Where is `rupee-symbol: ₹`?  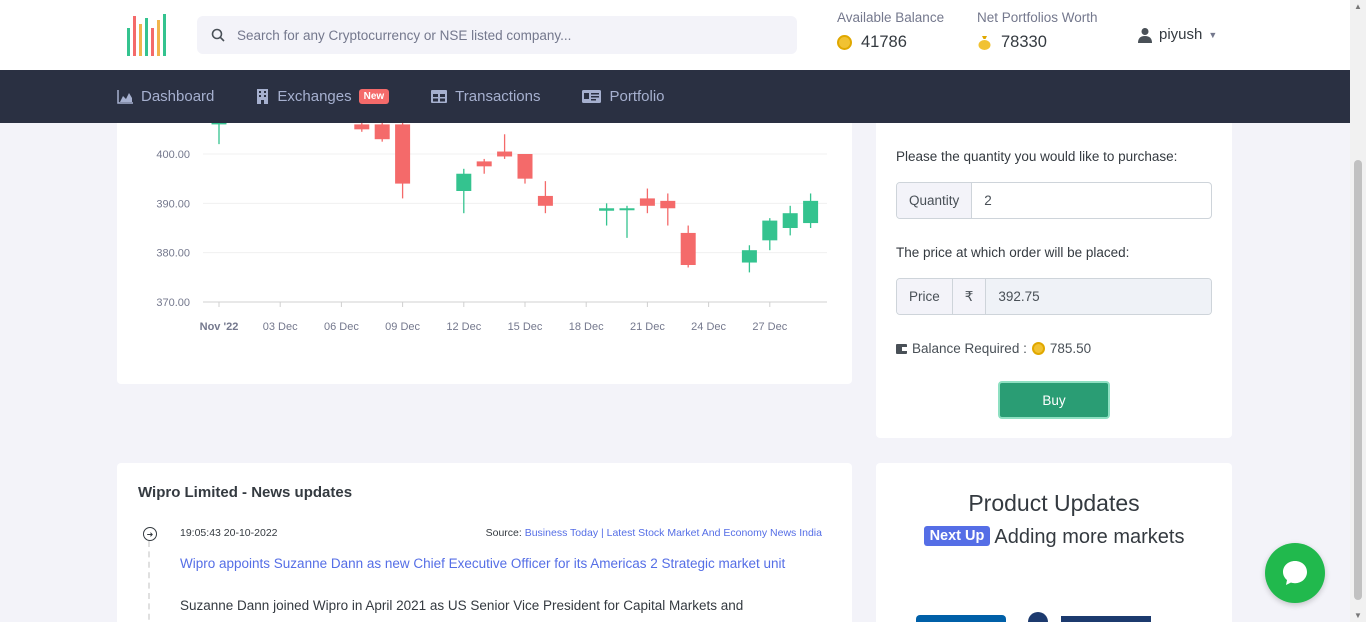 rupee-symbol: ₹ is located at coordinates (969, 296).